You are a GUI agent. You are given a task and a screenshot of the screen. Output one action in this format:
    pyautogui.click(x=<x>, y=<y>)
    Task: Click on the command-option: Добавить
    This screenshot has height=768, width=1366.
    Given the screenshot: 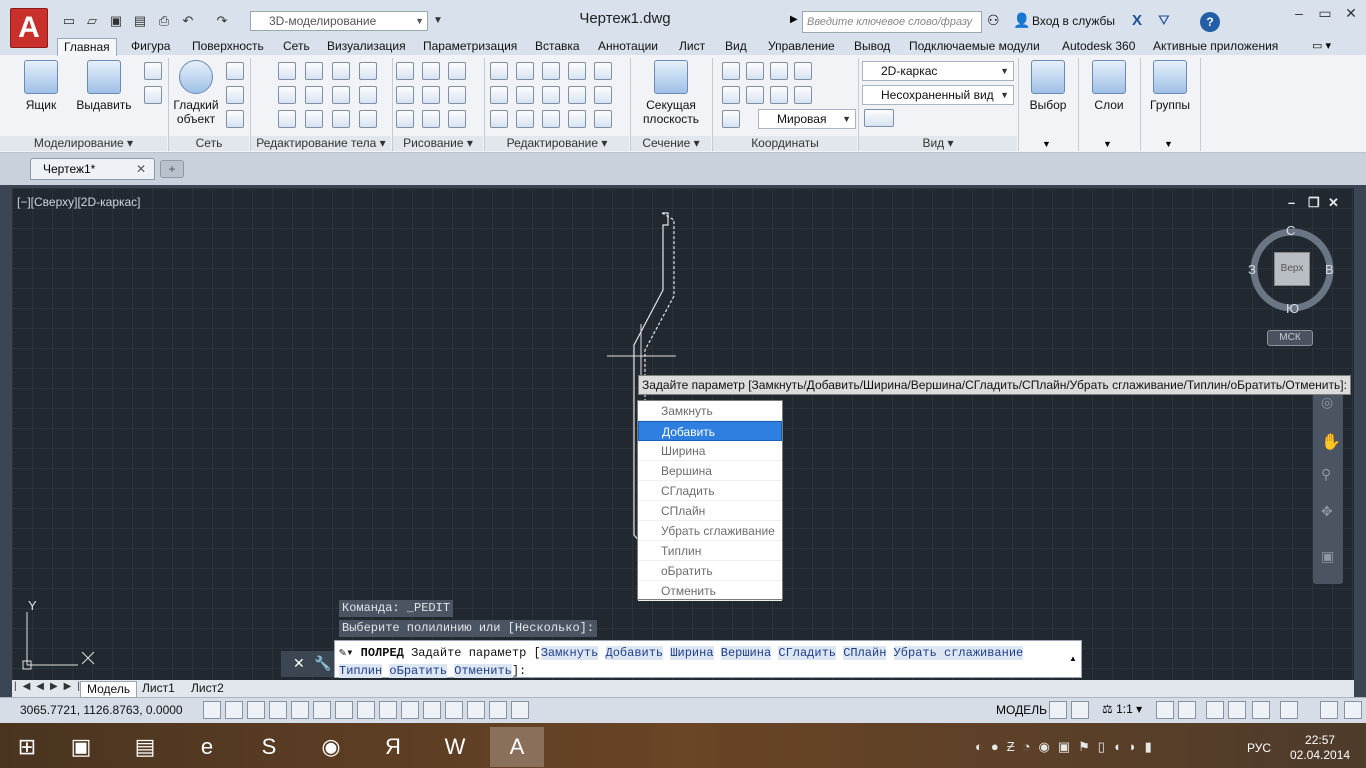 What is the action you would take?
    pyautogui.click(x=634, y=653)
    